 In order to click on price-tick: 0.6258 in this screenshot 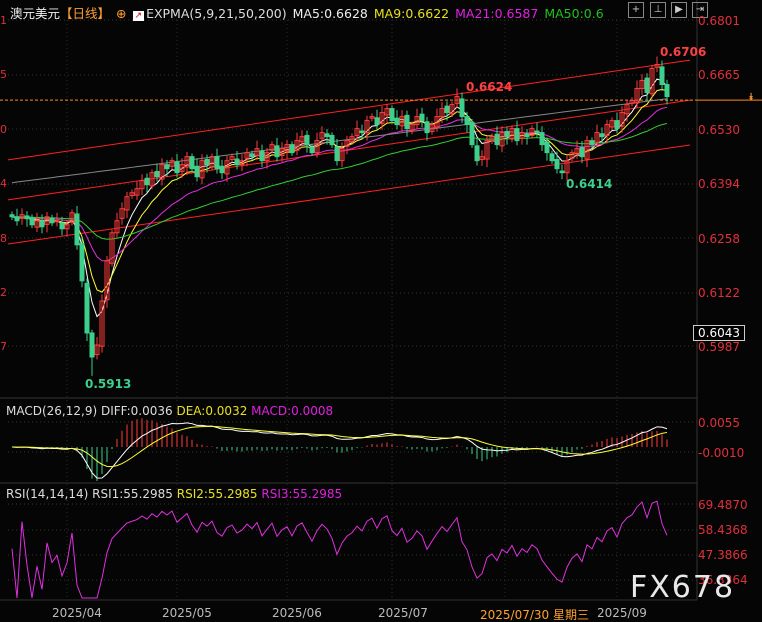, I will do `click(719, 239)`.